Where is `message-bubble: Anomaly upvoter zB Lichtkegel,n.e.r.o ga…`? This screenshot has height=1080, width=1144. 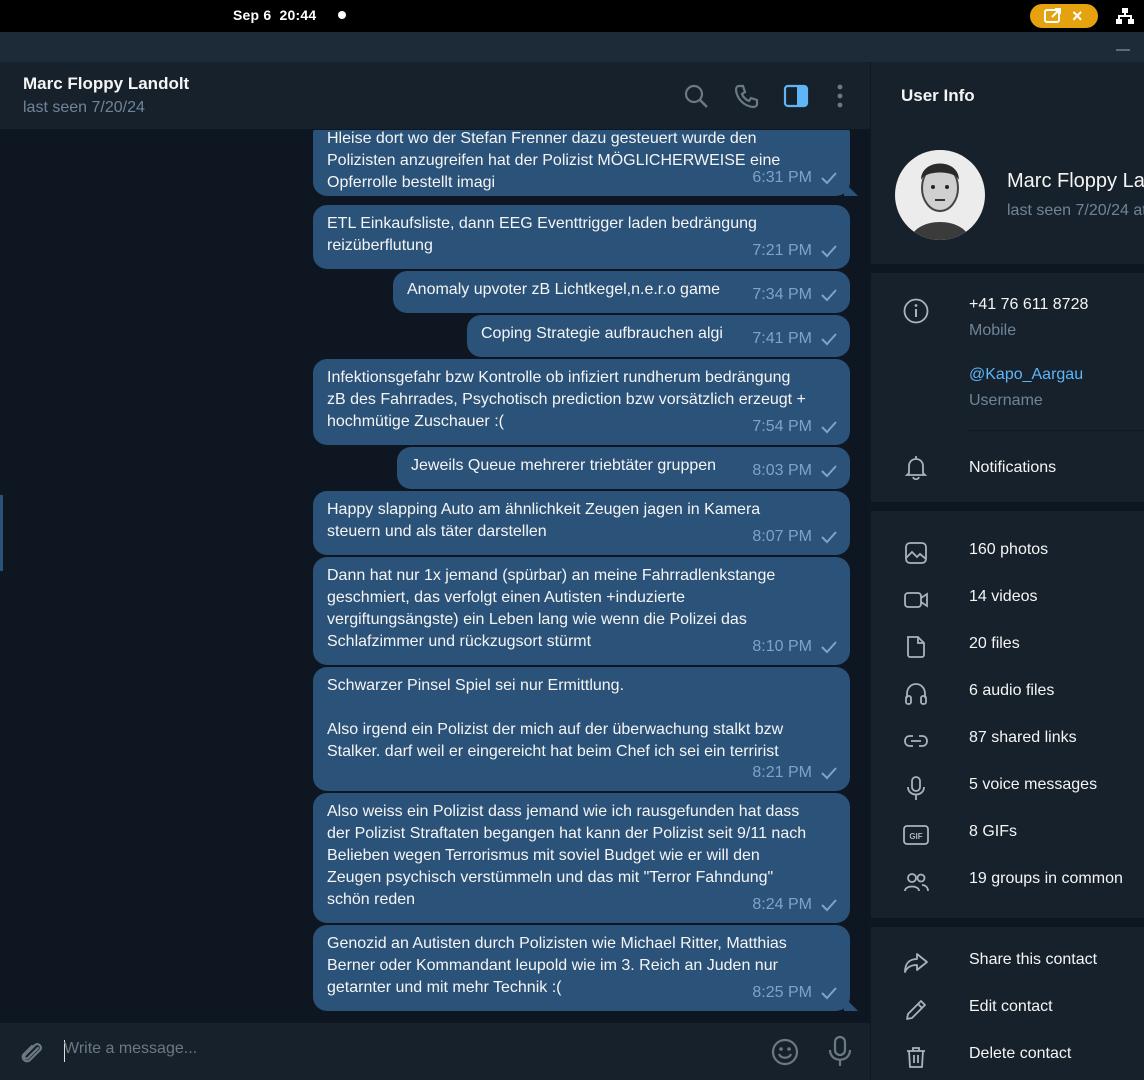
message-bubble: Anomaly upvoter zB Lichtkegel,n.e.r.o ga… is located at coordinates (621, 292).